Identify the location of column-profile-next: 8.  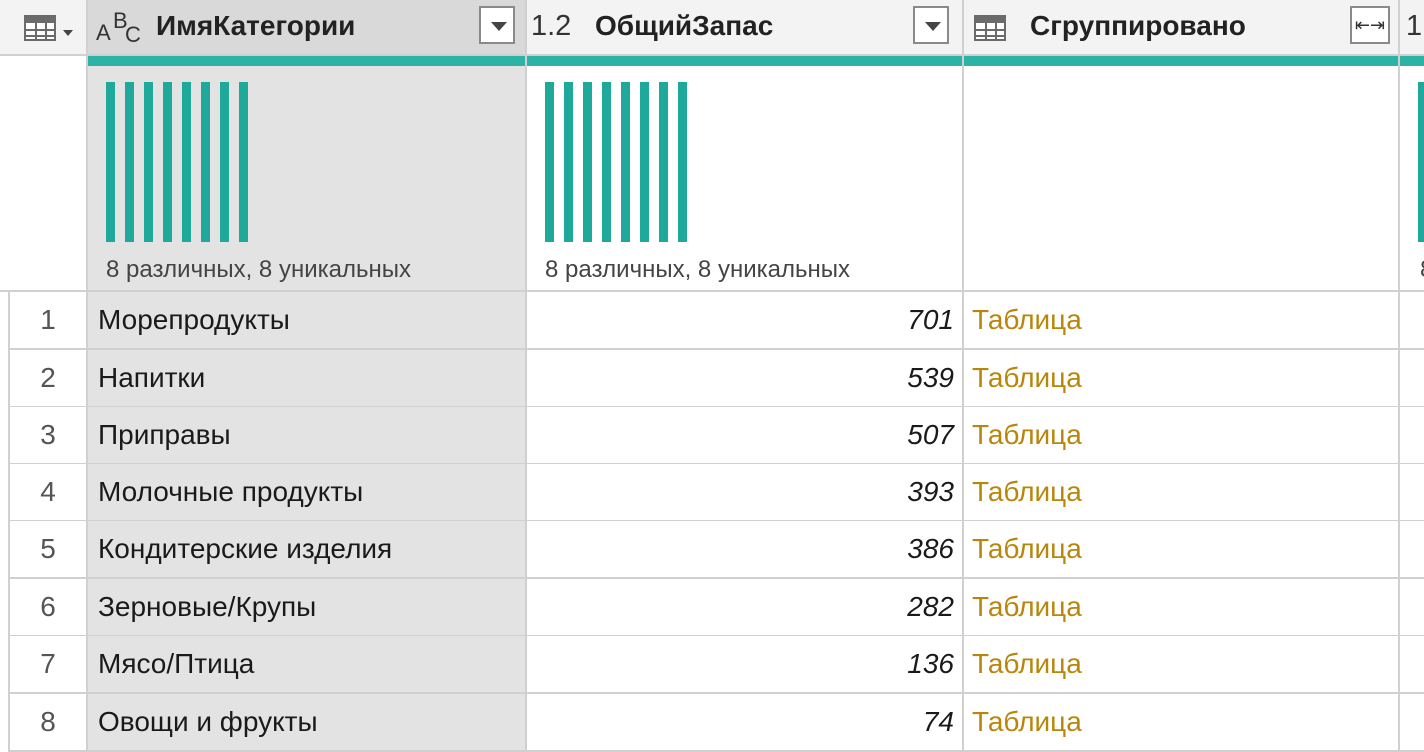
(1412, 174).